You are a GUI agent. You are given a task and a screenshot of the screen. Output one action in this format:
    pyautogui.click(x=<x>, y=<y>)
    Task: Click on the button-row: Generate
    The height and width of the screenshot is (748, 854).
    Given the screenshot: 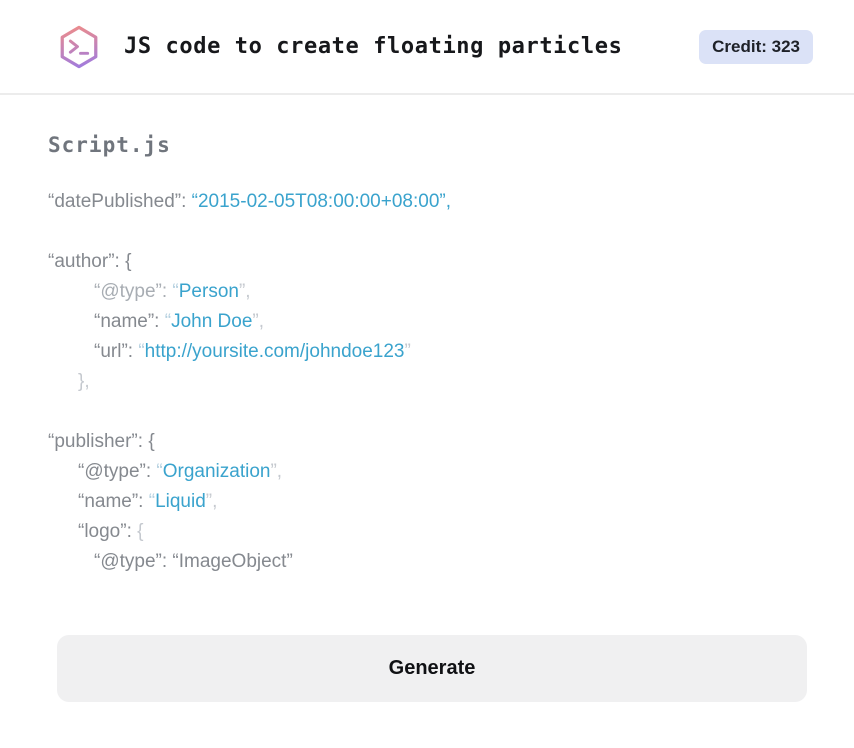 What is the action you would take?
    pyautogui.click(x=432, y=668)
    